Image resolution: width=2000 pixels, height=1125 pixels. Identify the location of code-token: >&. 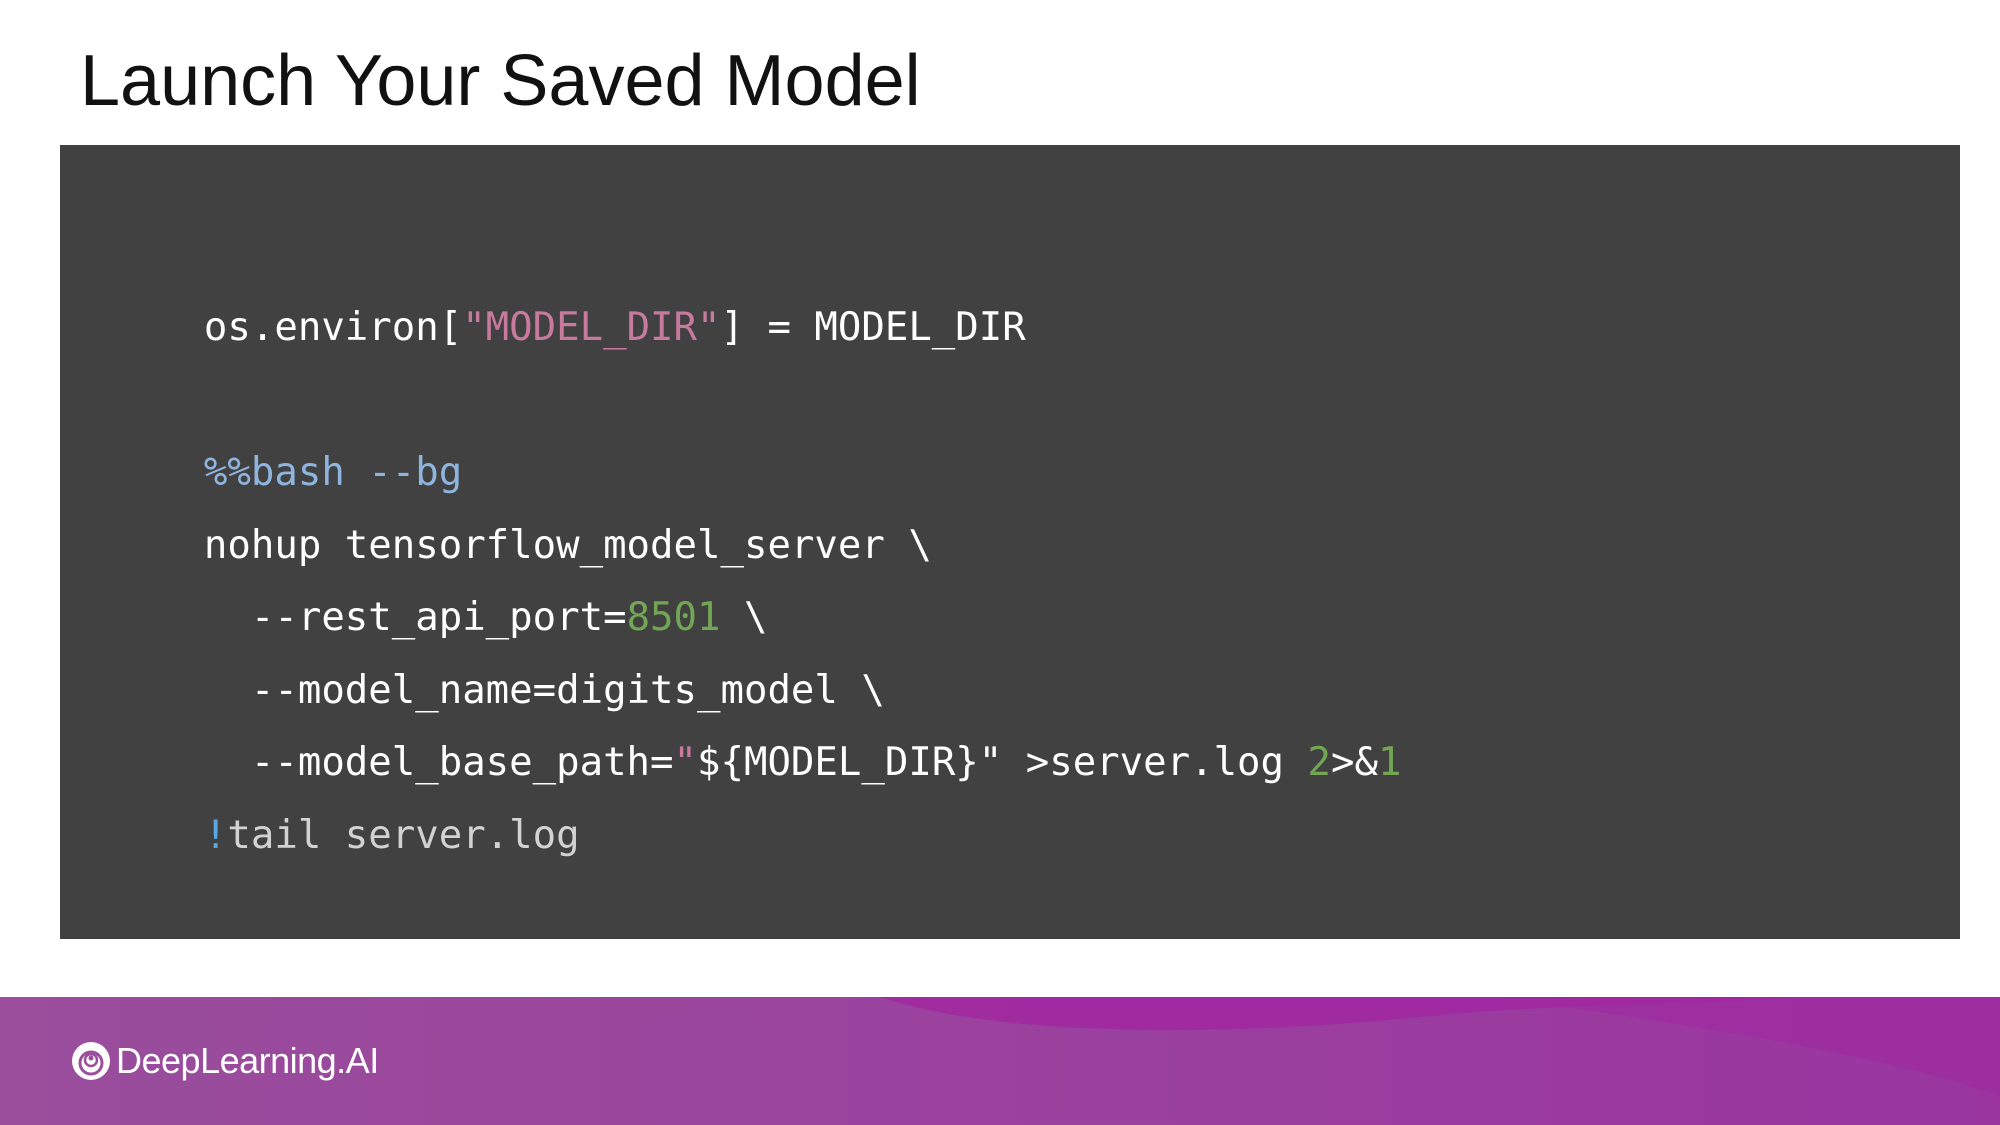
(1354, 762).